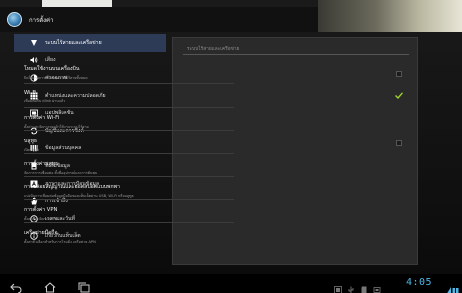 This screenshot has height=293, width=462. I want to click on back-icon, so click(16, 288).